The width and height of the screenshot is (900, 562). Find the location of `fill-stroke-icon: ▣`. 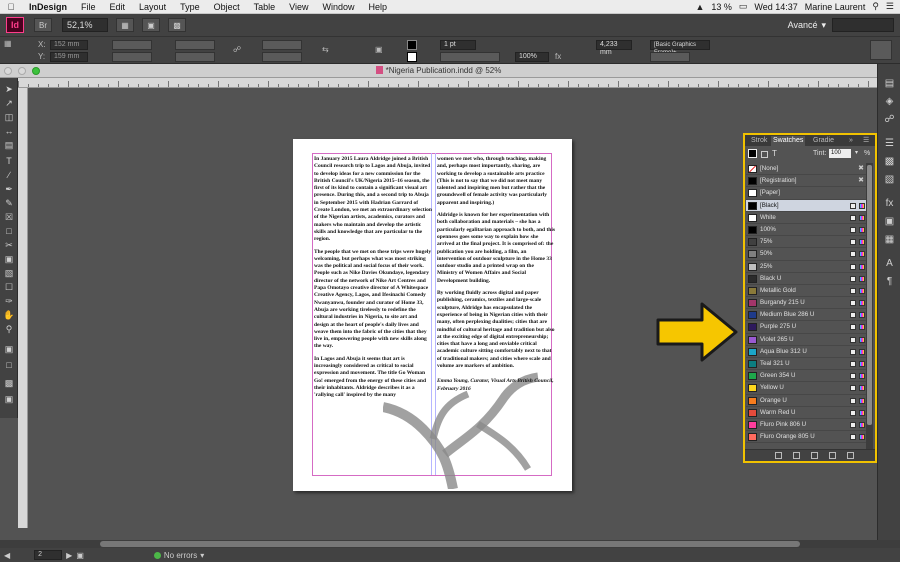

fill-stroke-icon: ▣ is located at coordinates (9, 349).